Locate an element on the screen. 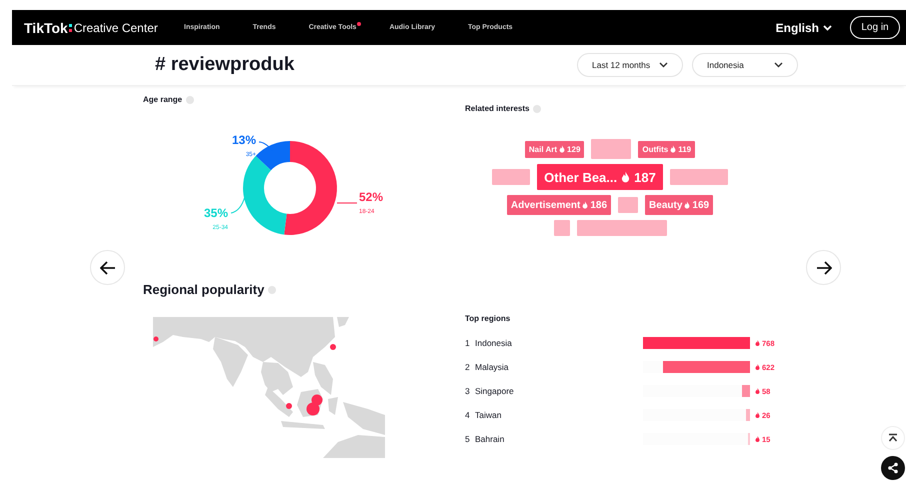 Image resolution: width=906 pixels, height=482 pixels. rank-number: 3 is located at coordinates (468, 391).